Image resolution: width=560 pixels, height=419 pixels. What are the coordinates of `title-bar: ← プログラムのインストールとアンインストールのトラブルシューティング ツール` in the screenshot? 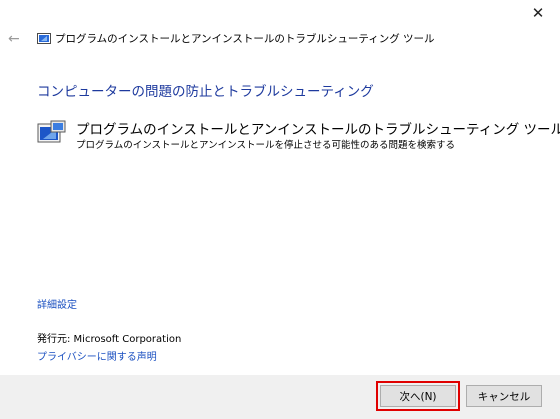 It's located at (280, 40).